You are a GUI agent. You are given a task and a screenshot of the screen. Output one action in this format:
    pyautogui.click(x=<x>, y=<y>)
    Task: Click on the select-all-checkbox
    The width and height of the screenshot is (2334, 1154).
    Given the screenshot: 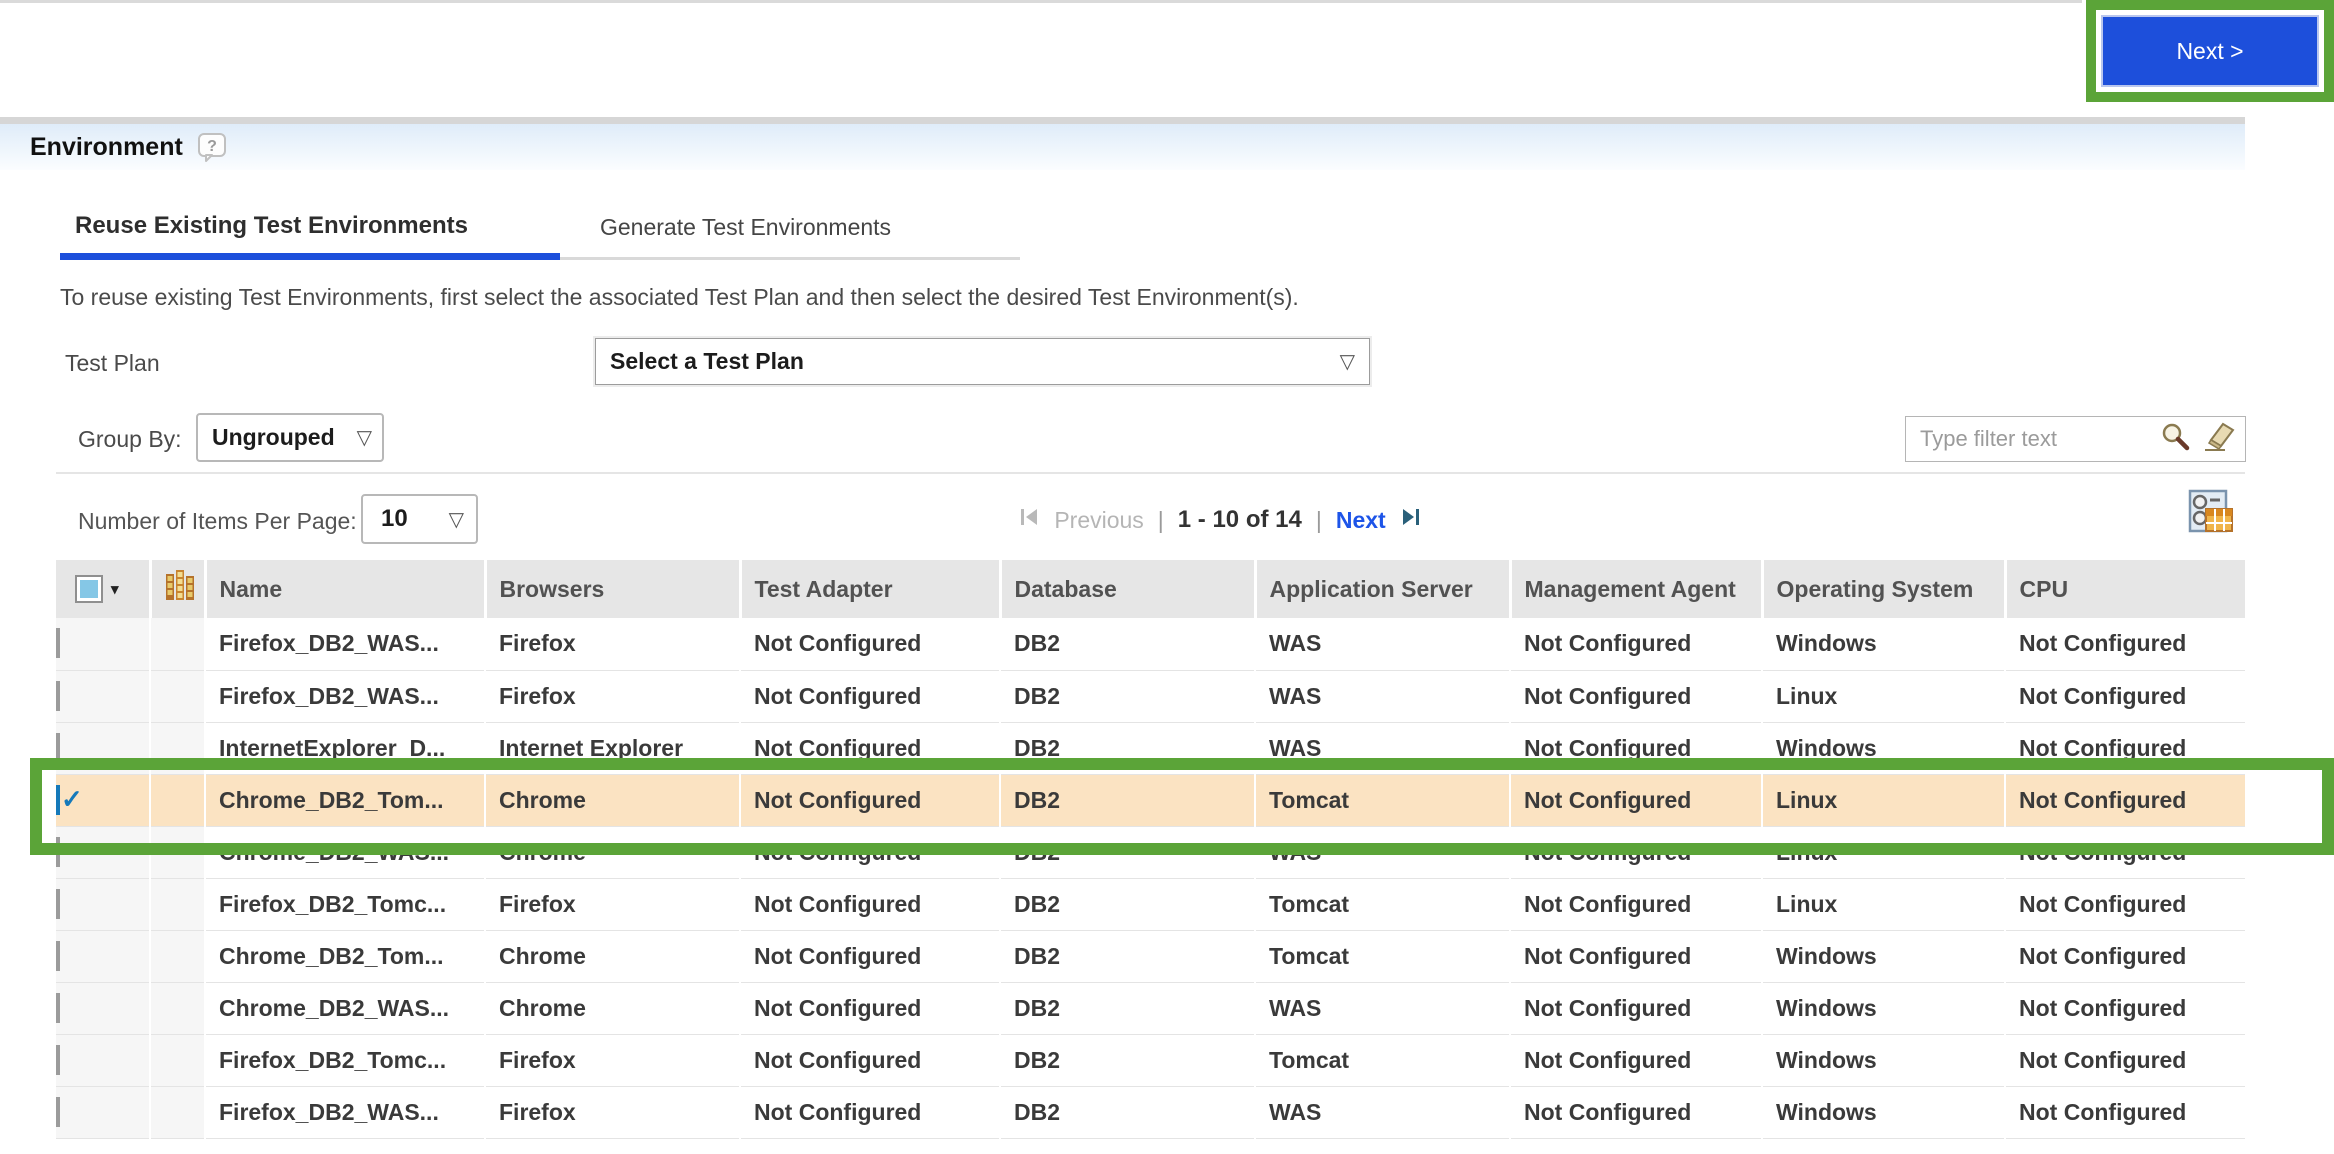 What is the action you would take?
    pyautogui.click(x=89, y=589)
    